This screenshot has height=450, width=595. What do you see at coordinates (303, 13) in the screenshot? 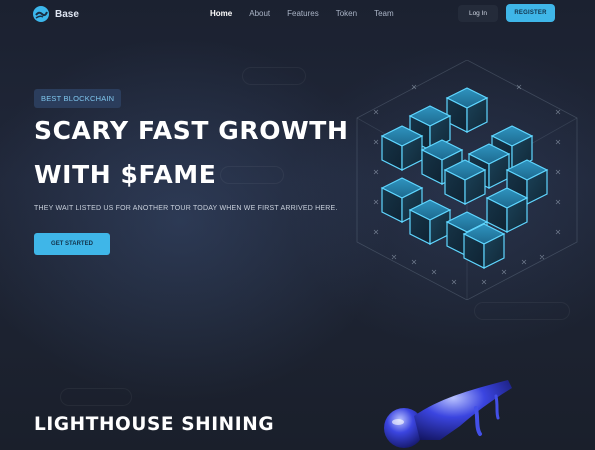
I see `nav-link-features: Features` at bounding box center [303, 13].